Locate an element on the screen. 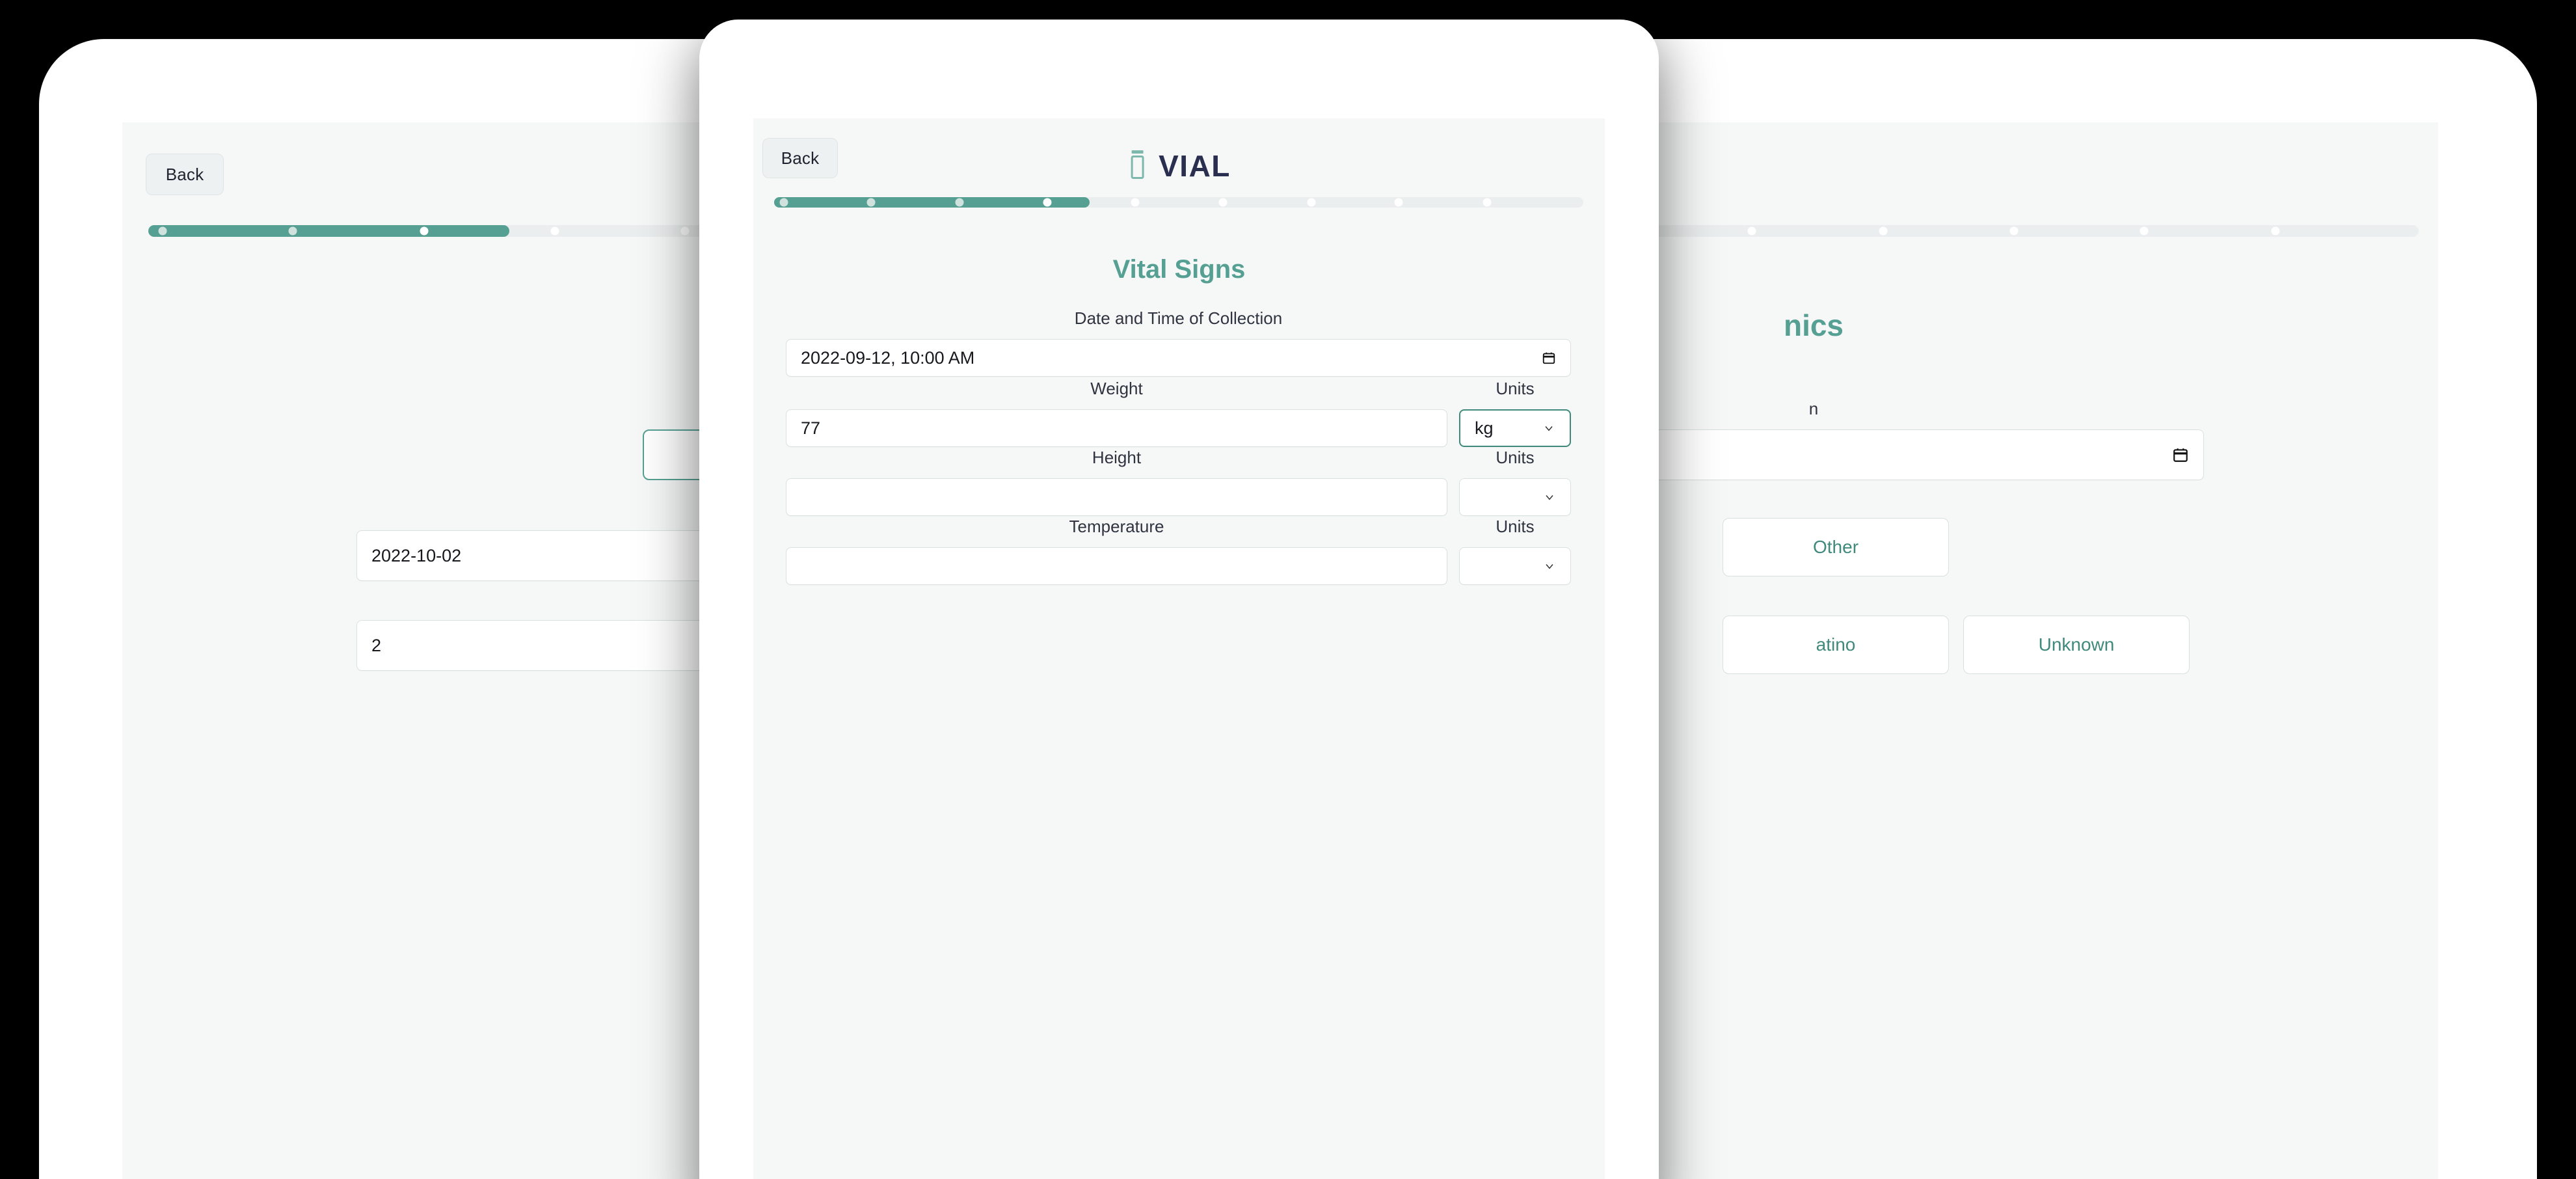 The width and height of the screenshot is (2576, 1179). choice-button: Unknown is located at coordinates (2076, 645).